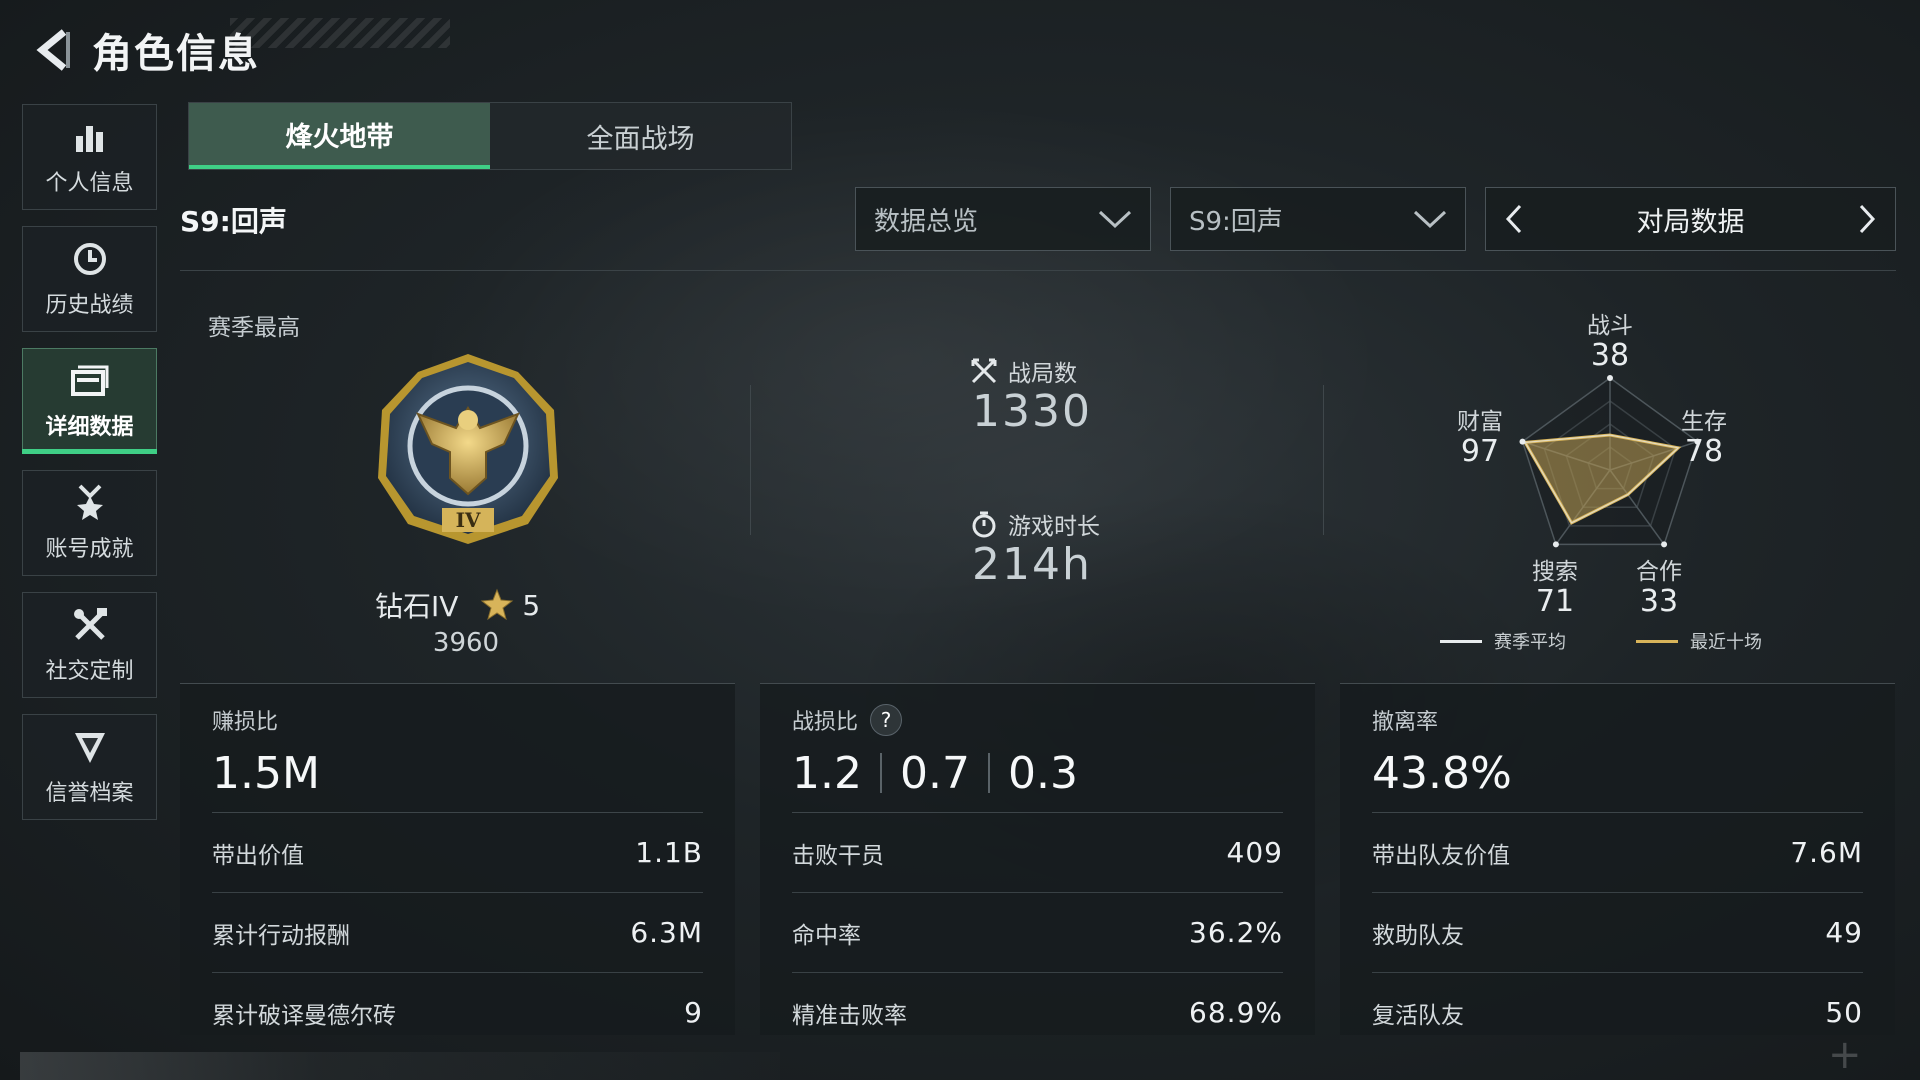  Describe the element at coordinates (640, 136) in the screenshot. I see `tab-full-battlefield: 全面战场` at that location.